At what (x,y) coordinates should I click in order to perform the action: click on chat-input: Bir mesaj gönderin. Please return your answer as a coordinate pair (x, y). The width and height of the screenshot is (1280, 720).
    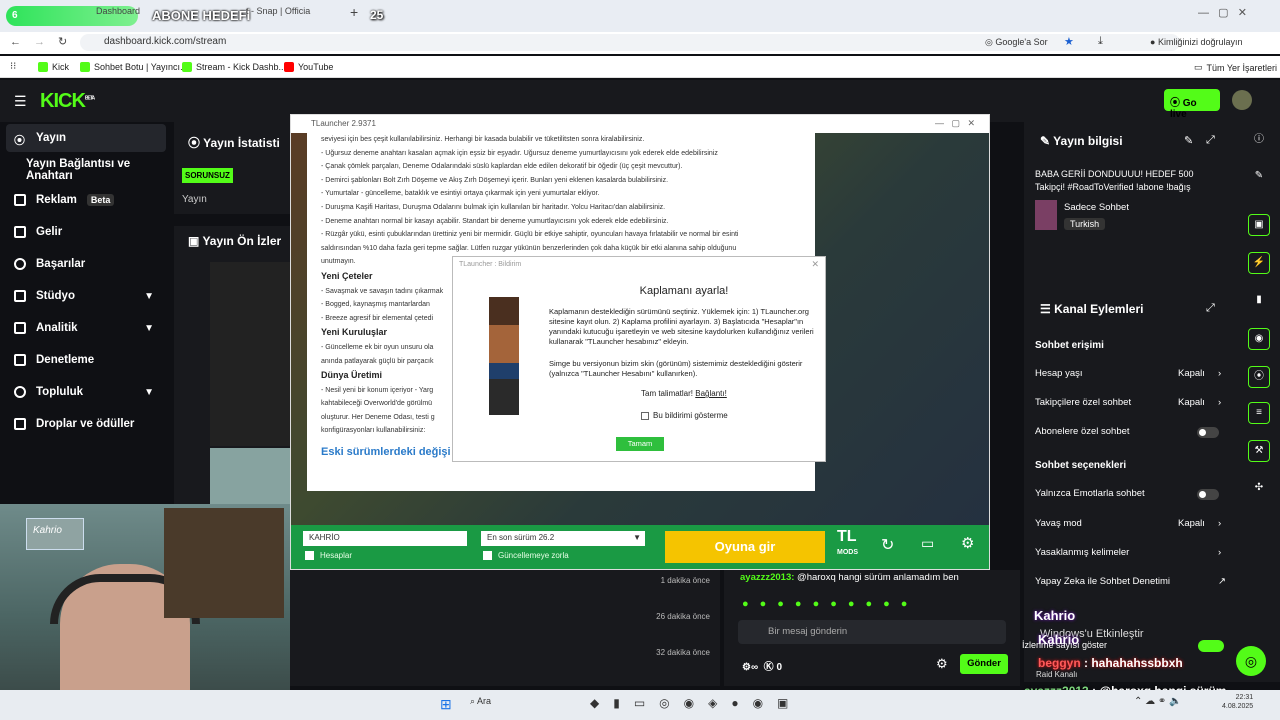
    Looking at the image, I should click on (872, 632).